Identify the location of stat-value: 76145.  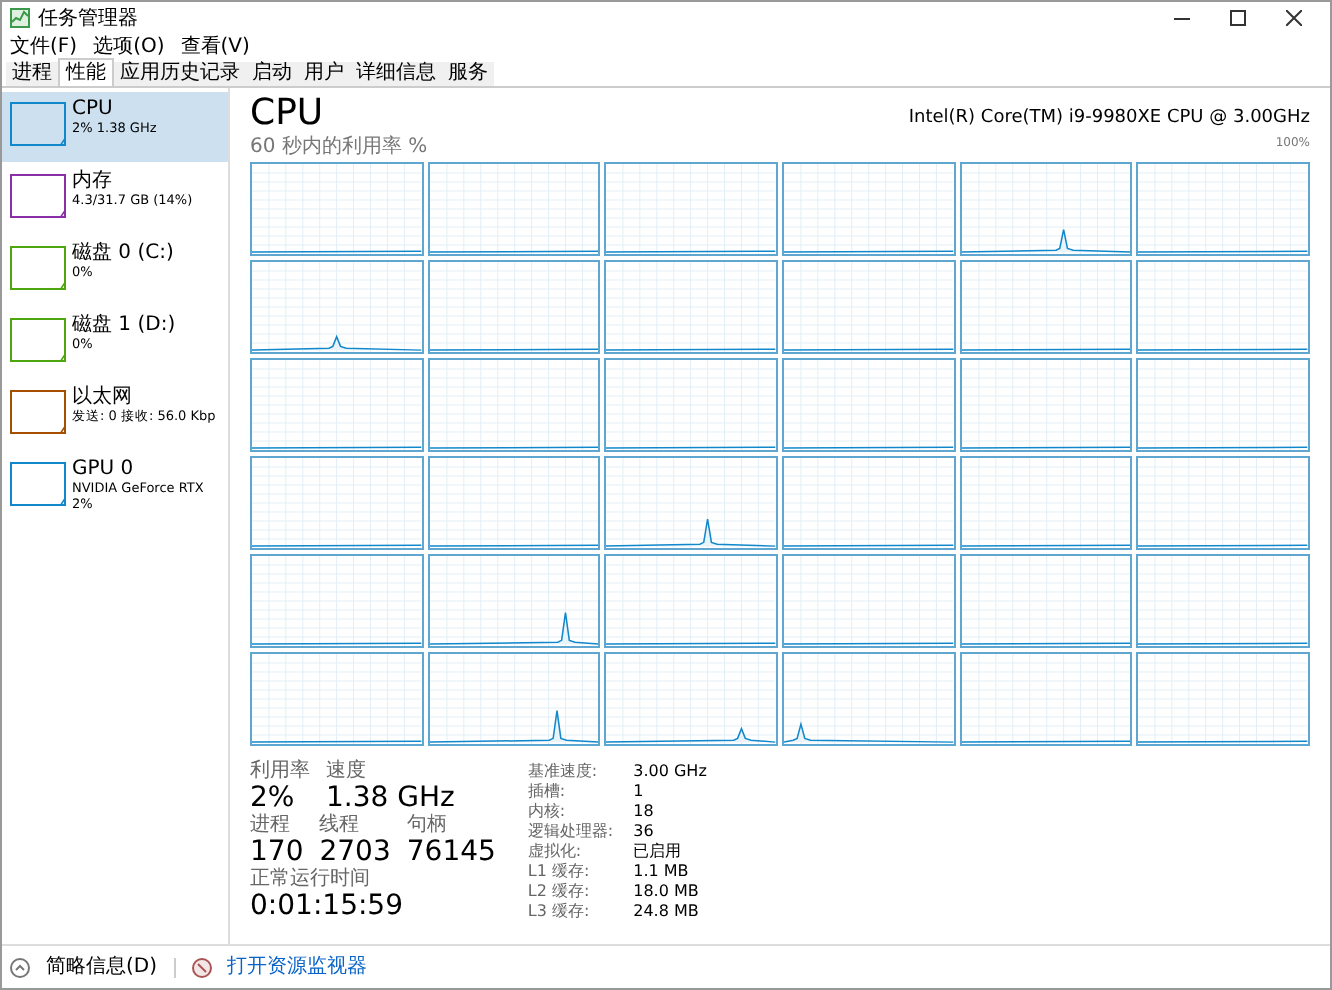
(451, 852).